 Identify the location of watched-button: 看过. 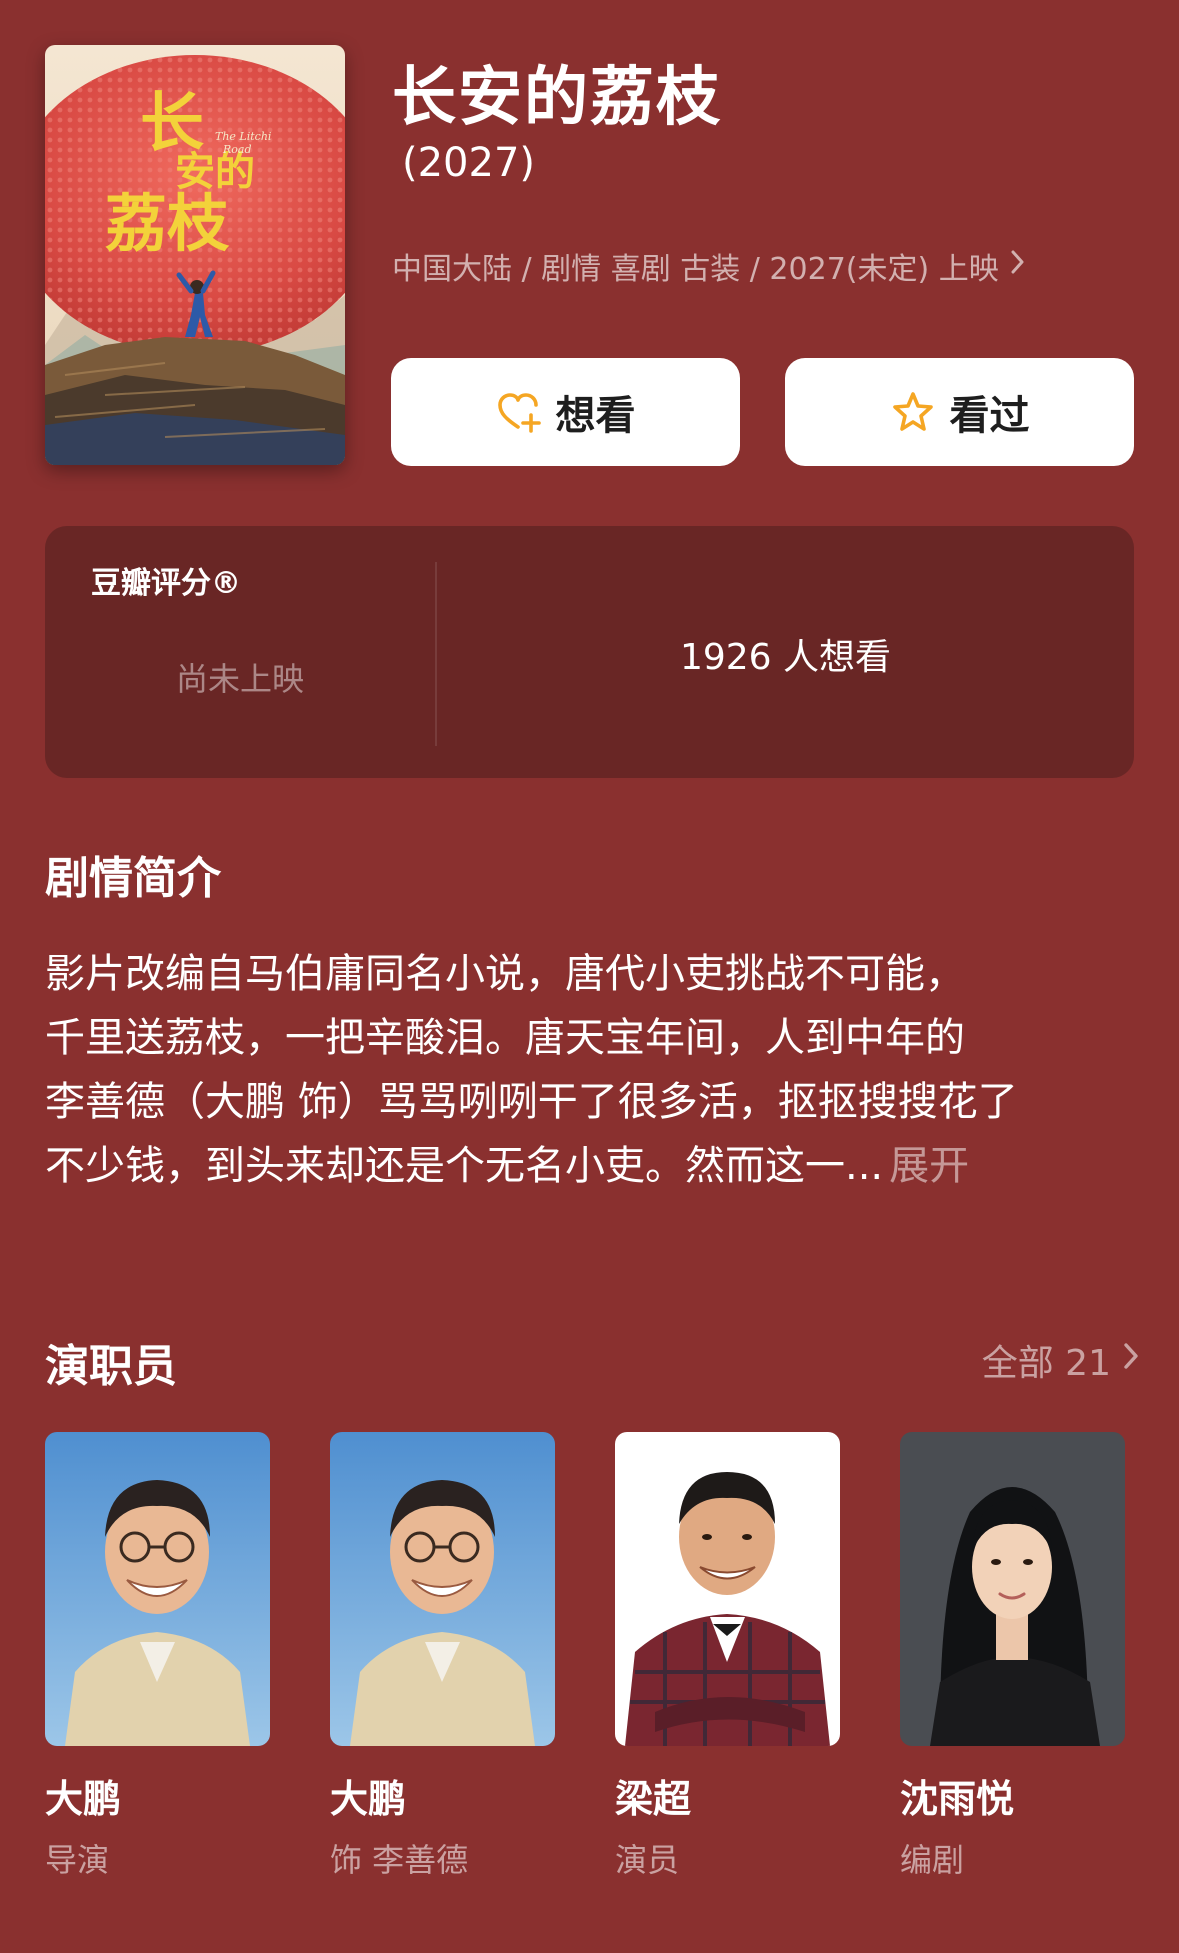
(959, 412).